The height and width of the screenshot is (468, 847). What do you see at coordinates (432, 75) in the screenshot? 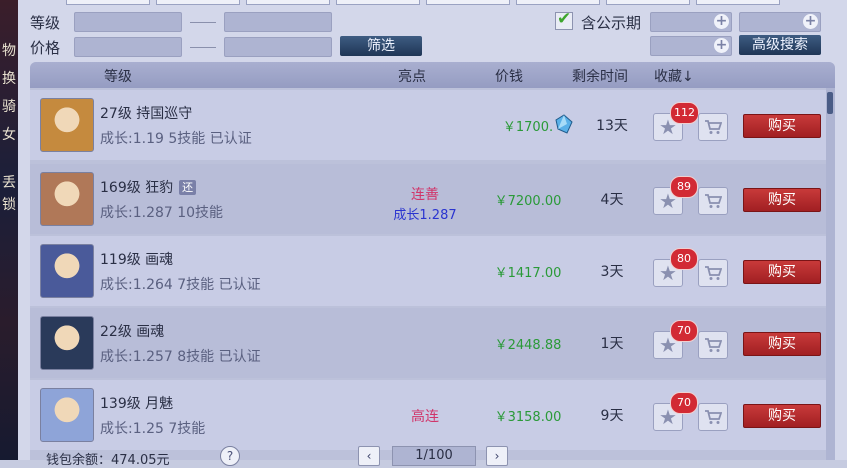
I see `table-header: 等级 亮点 价钱 剩余时间 收藏↓` at bounding box center [432, 75].